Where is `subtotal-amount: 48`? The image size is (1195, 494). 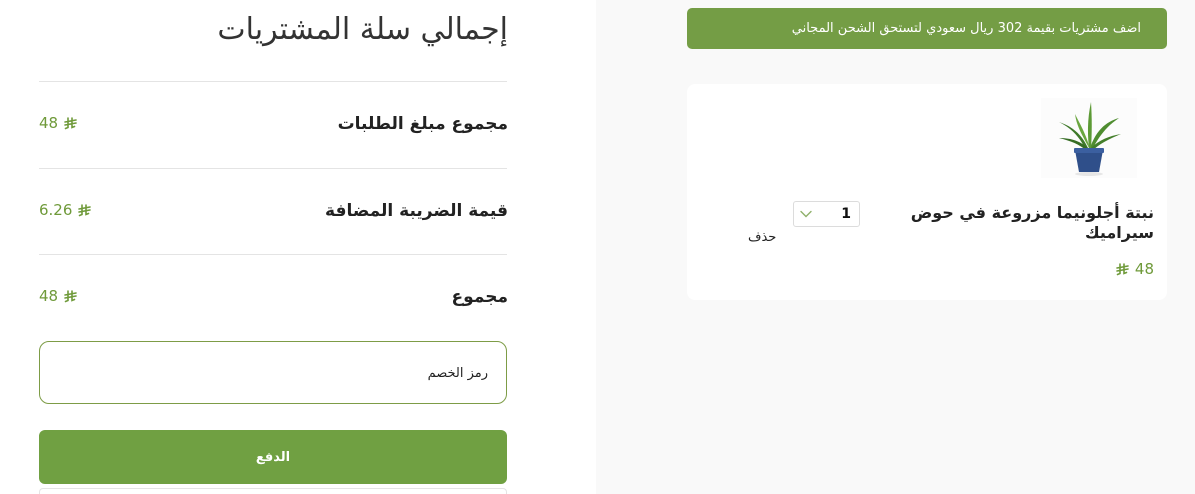 subtotal-amount: 48 is located at coordinates (49, 123).